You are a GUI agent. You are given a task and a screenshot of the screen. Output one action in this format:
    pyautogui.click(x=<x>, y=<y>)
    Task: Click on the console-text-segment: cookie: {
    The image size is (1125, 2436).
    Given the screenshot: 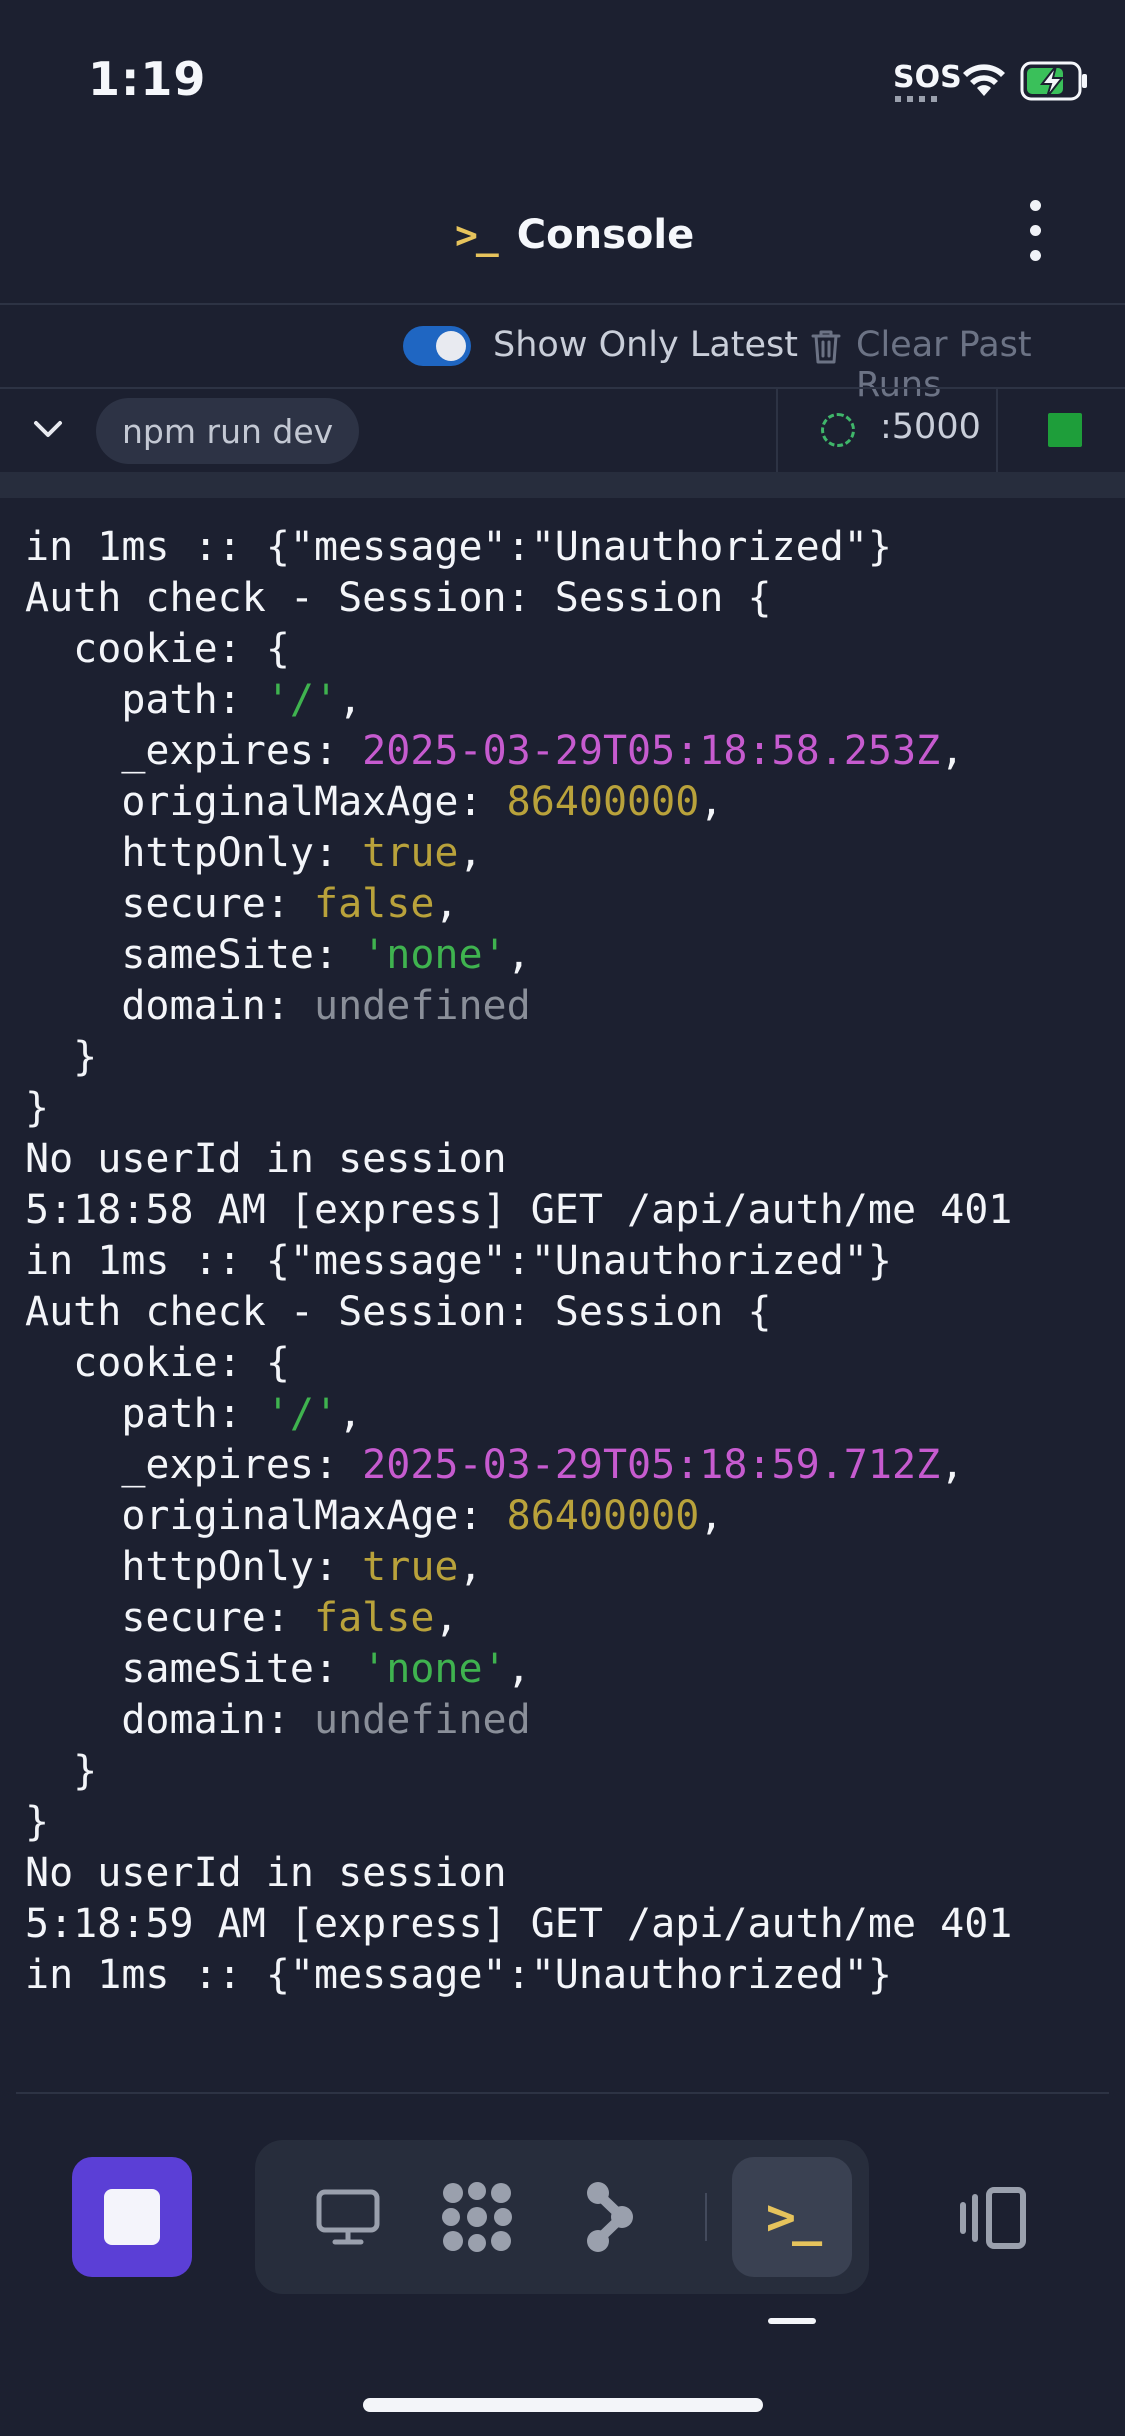 What is the action you would take?
    pyautogui.click(x=157, y=1363)
    